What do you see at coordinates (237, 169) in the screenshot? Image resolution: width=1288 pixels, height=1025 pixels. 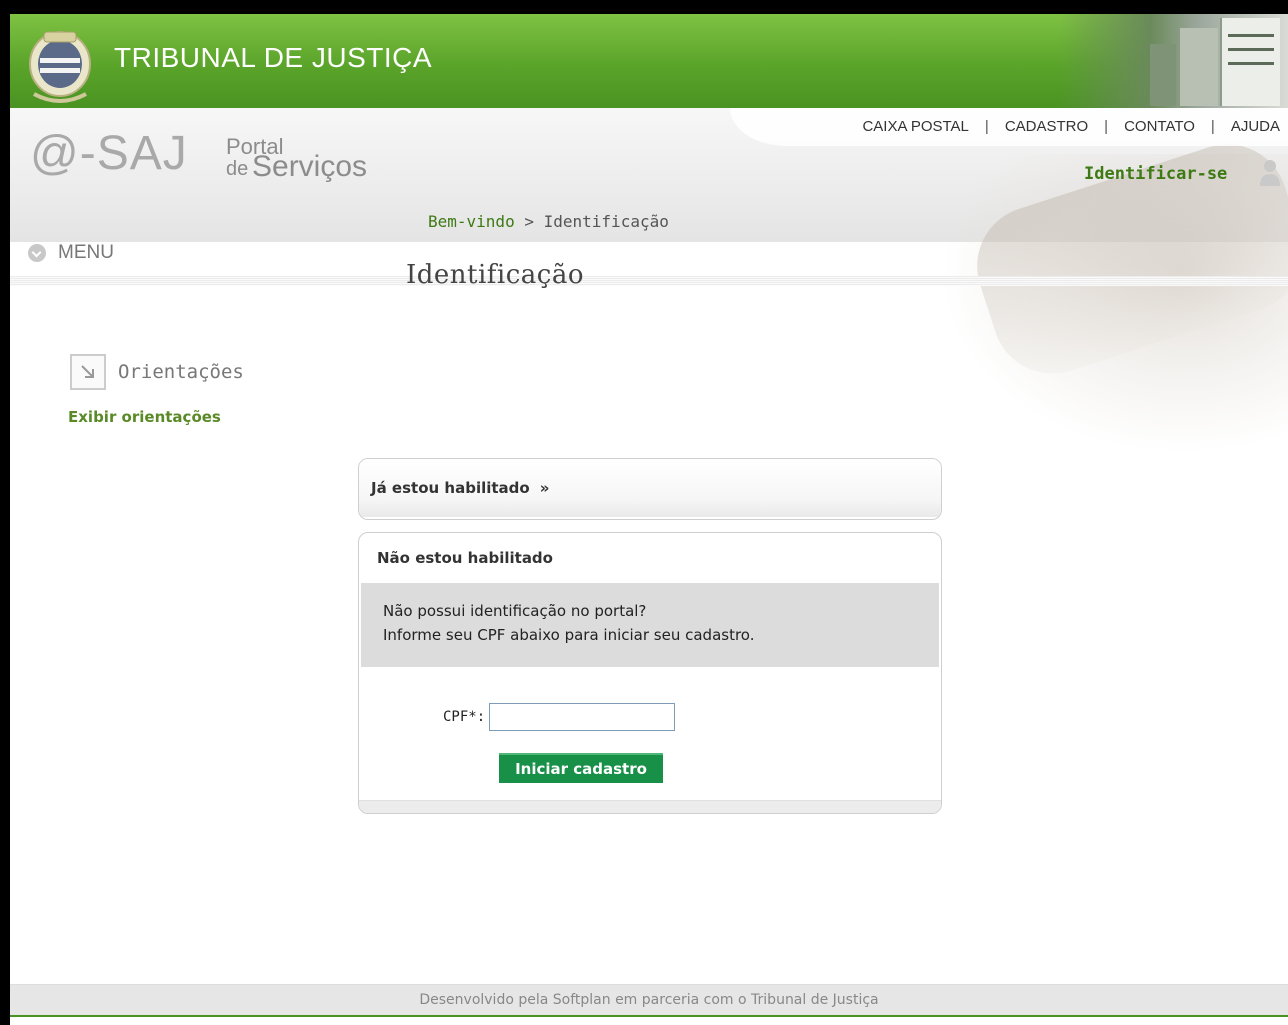 I see `esaj-logo-de: de` at bounding box center [237, 169].